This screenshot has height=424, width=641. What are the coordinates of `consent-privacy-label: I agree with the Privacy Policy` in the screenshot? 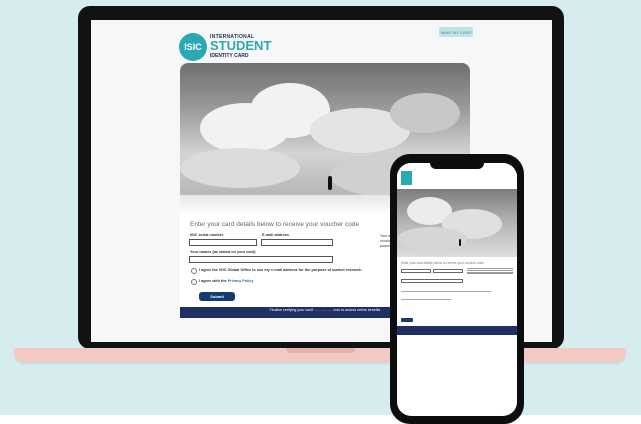 It's located at (226, 281).